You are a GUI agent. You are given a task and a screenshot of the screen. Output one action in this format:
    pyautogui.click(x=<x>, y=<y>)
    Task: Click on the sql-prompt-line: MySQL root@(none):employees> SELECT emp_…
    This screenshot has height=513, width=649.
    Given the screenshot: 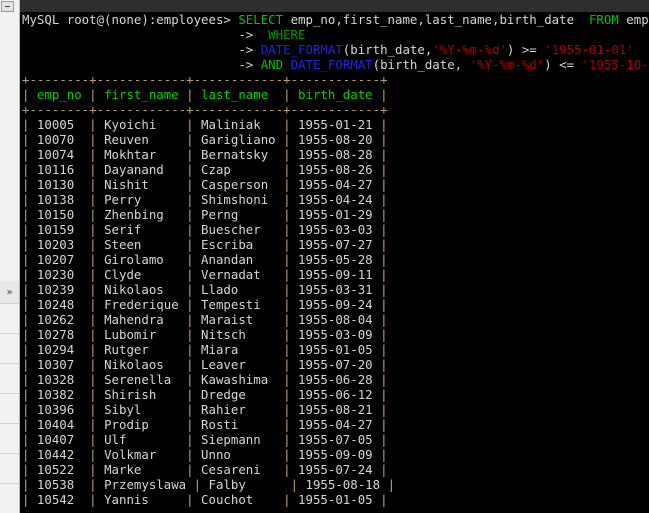 What is the action you would take?
    pyautogui.click(x=334, y=19)
    